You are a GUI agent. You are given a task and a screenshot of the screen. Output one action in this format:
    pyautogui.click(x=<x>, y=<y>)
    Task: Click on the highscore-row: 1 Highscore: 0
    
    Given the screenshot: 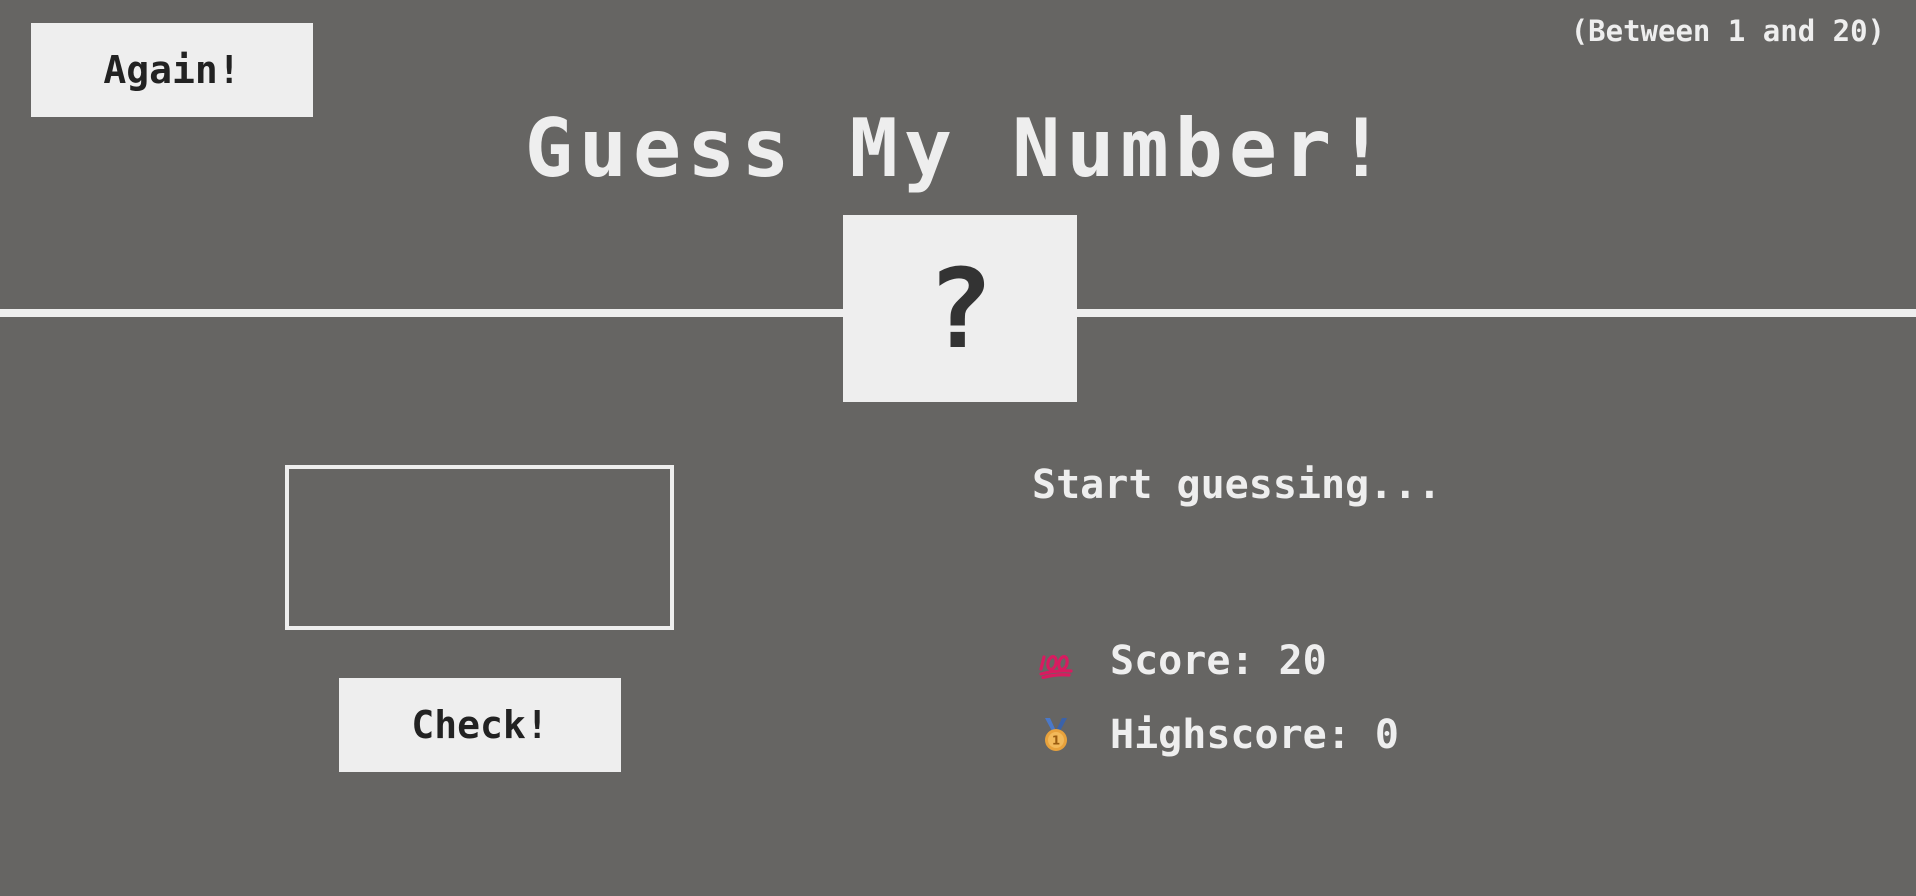 What is the action you would take?
    pyautogui.click(x=1218, y=735)
    